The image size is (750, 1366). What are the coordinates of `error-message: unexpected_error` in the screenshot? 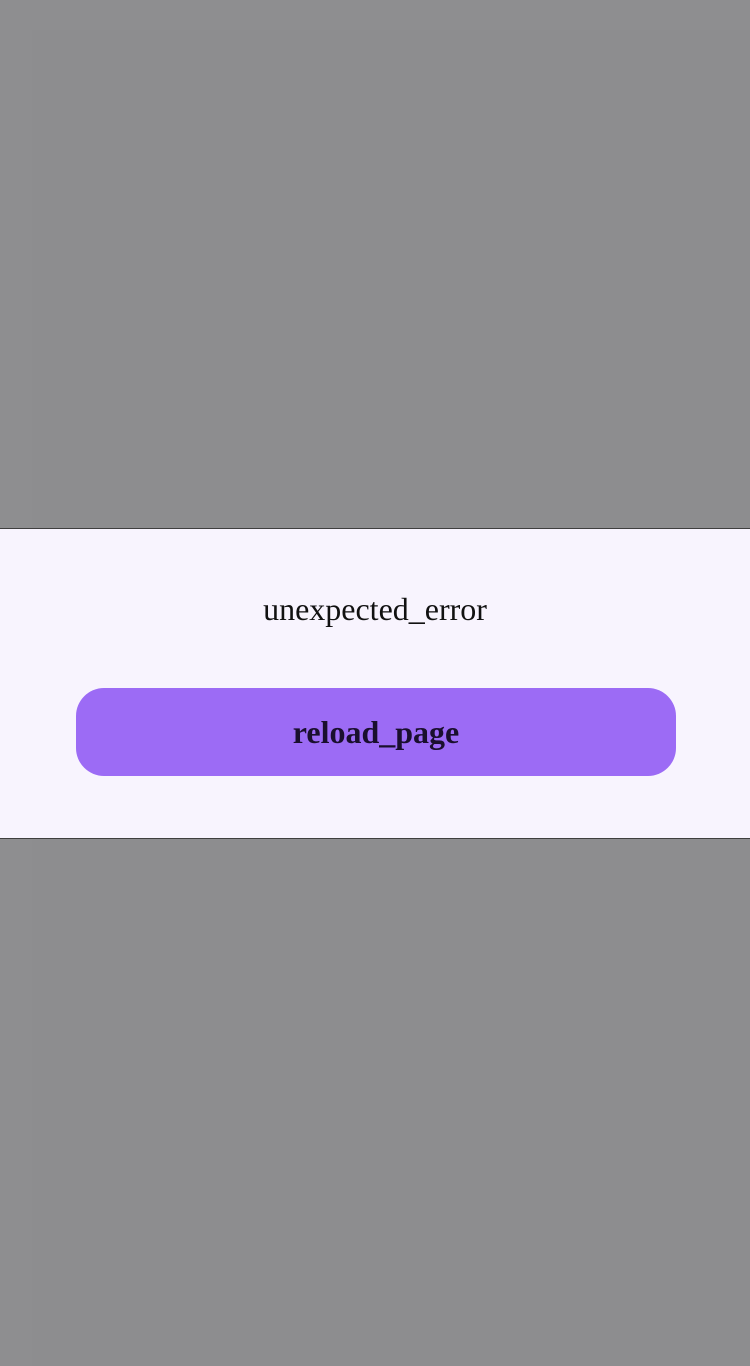 It's located at (375, 609).